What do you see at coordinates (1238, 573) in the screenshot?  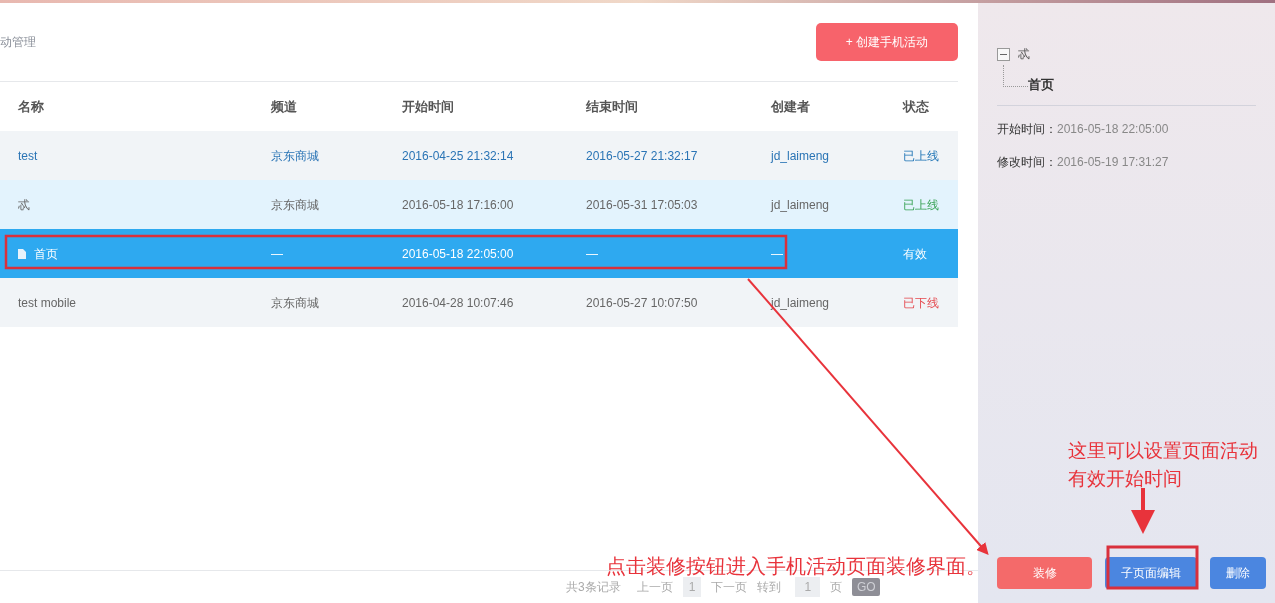 I see `delete-button: 删除` at bounding box center [1238, 573].